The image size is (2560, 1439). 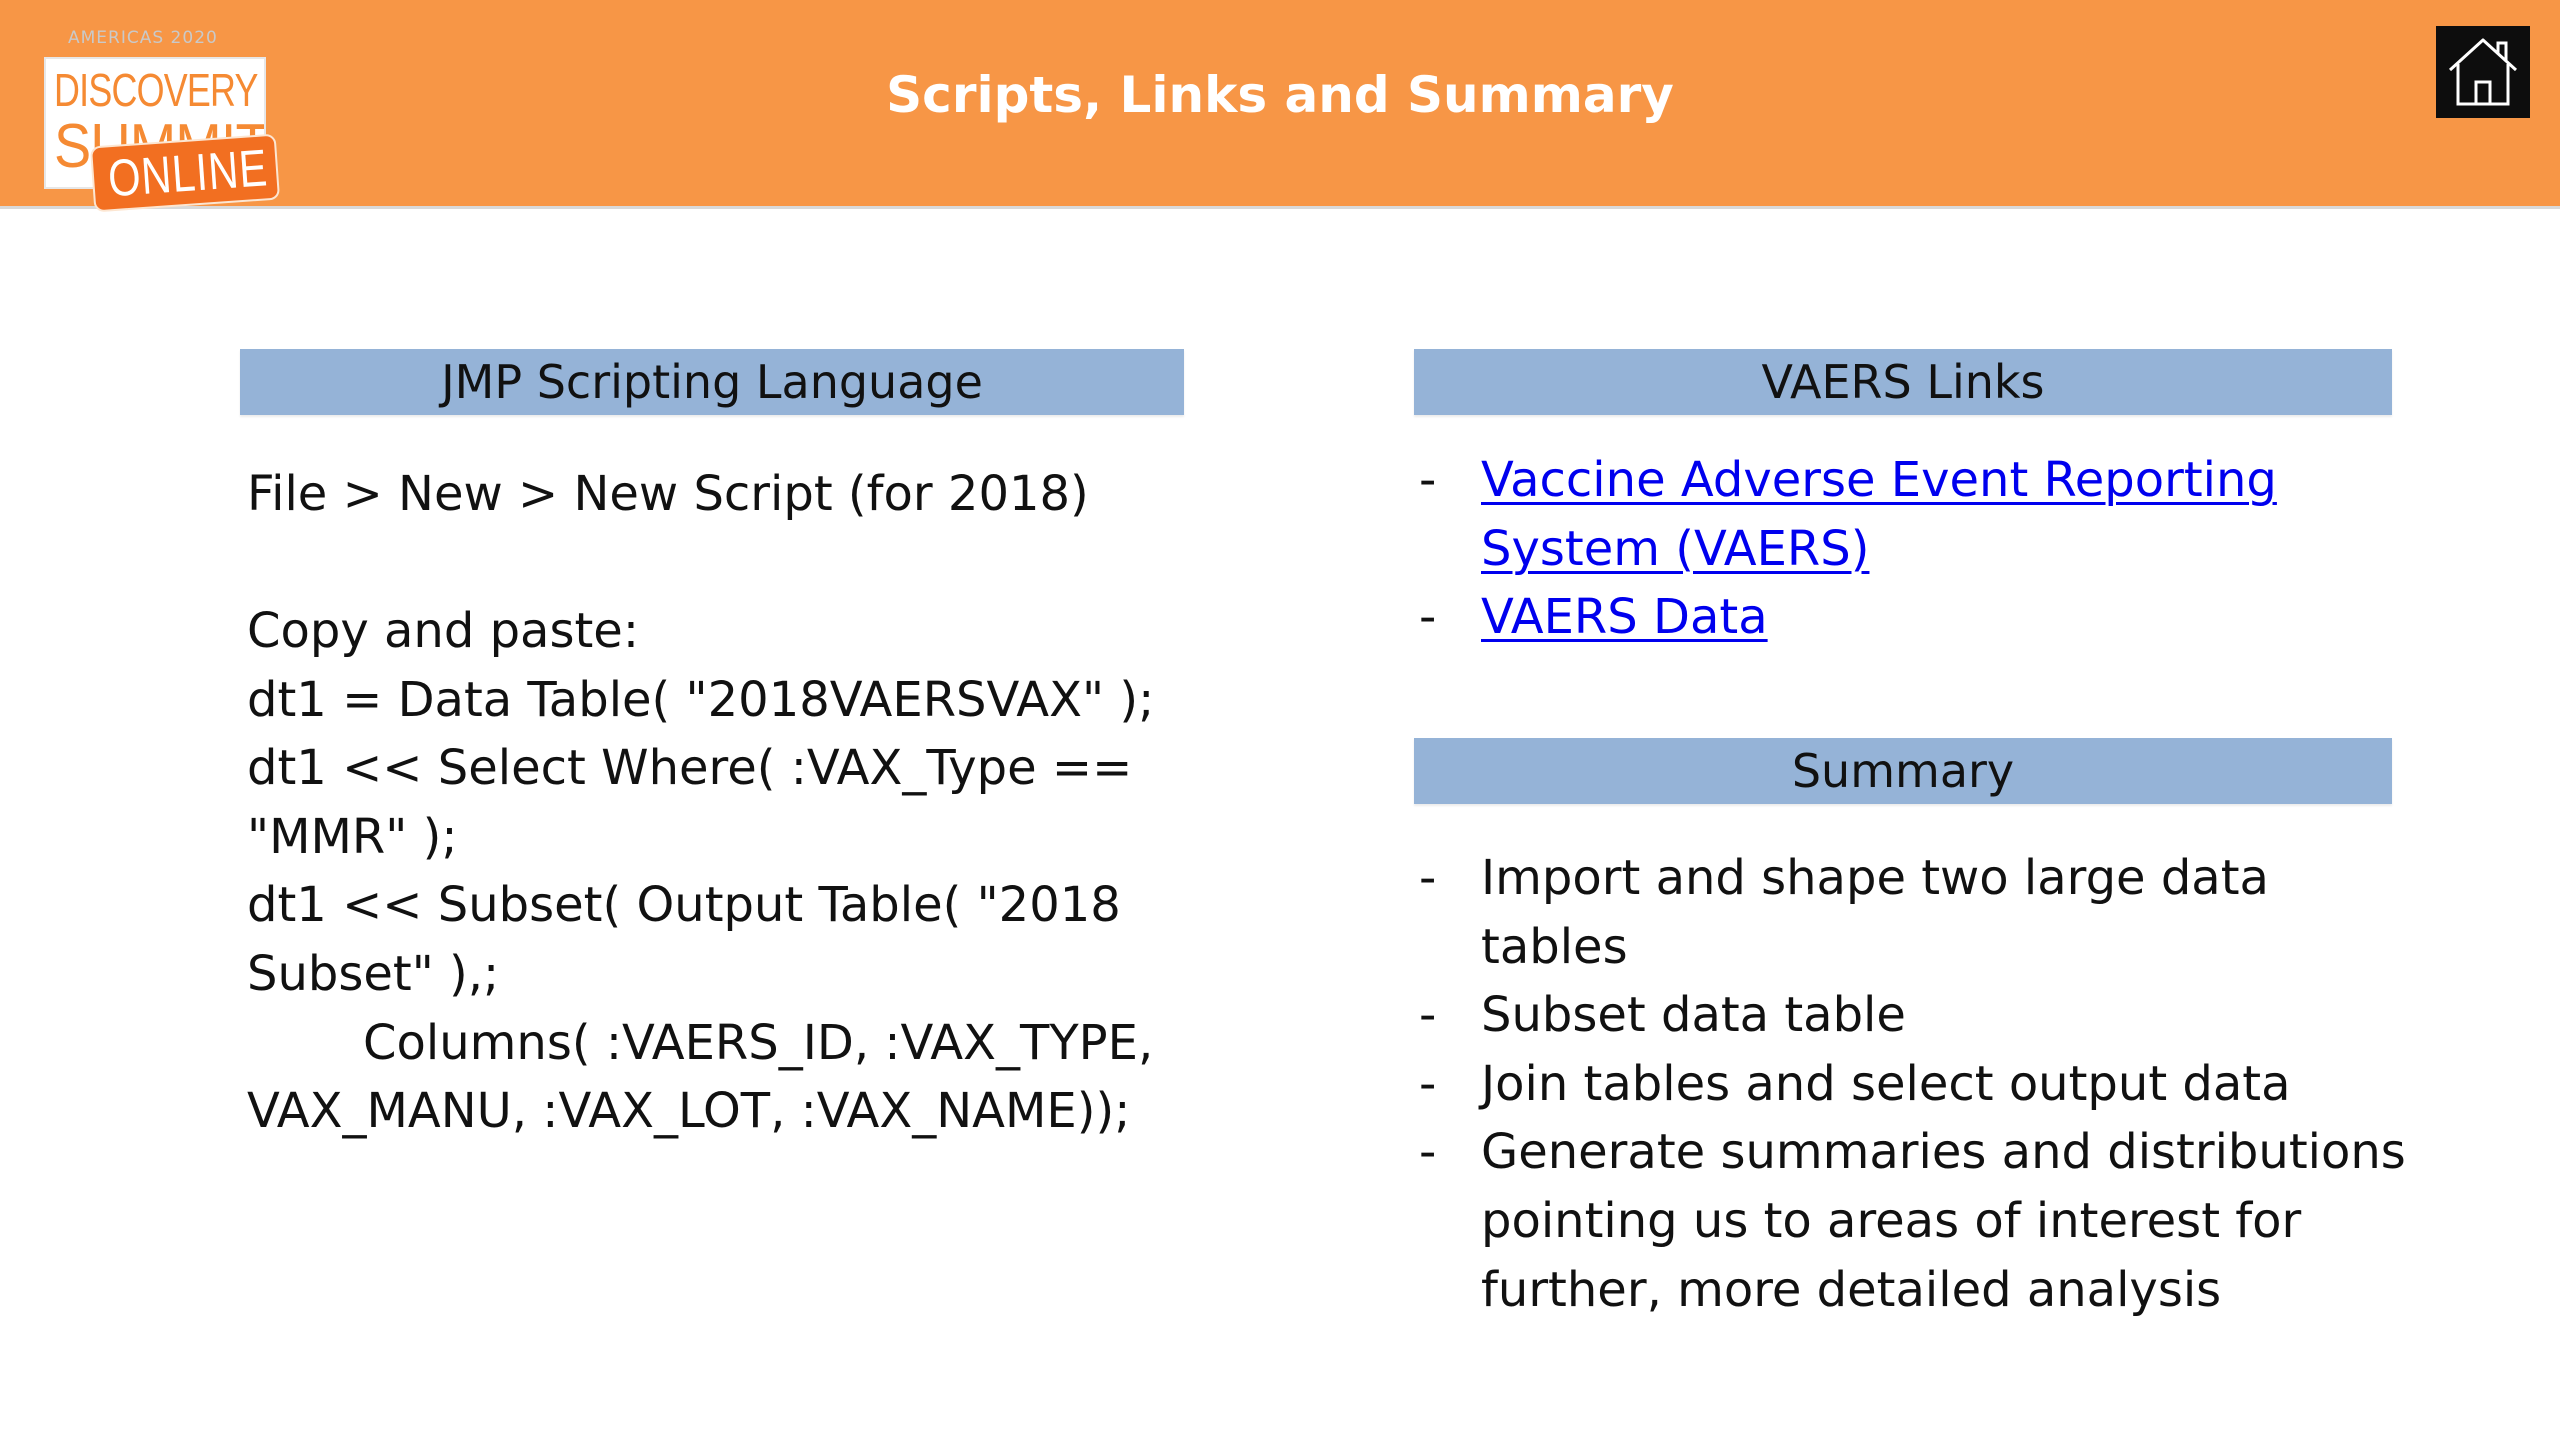 I want to click on menu-path-text: File > New > New Script (for 2018), so click(x=668, y=494).